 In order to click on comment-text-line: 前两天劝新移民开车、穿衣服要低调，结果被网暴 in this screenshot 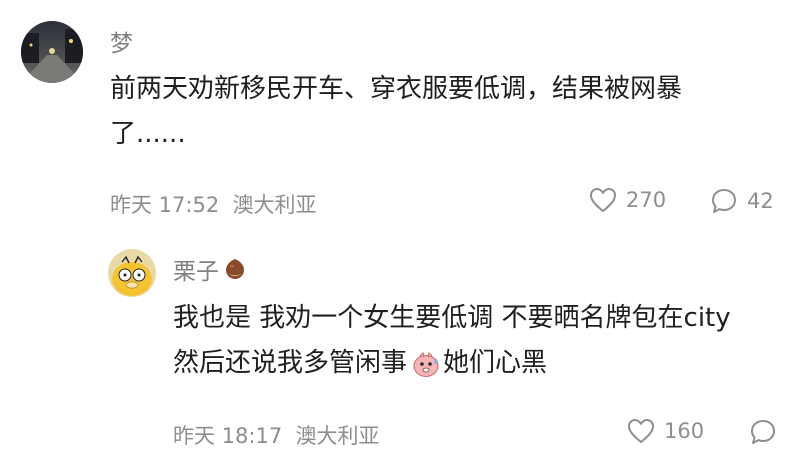, I will do `click(396, 89)`.